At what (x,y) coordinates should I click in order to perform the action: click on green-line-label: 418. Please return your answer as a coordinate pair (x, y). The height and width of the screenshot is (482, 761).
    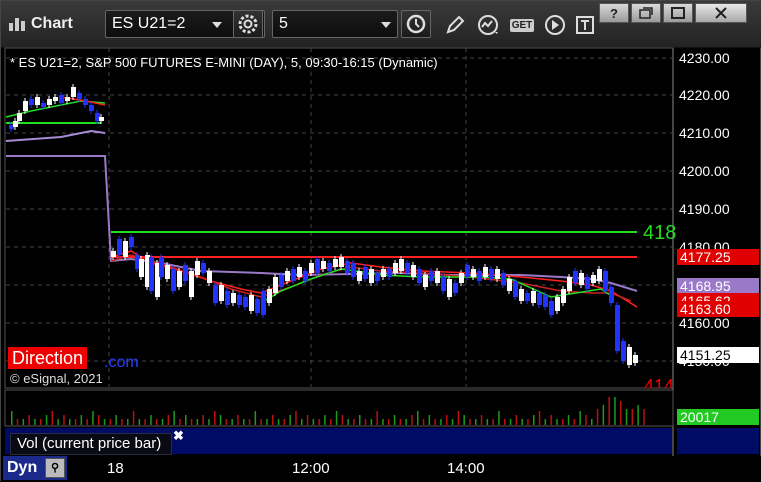
    Looking at the image, I should click on (660, 233).